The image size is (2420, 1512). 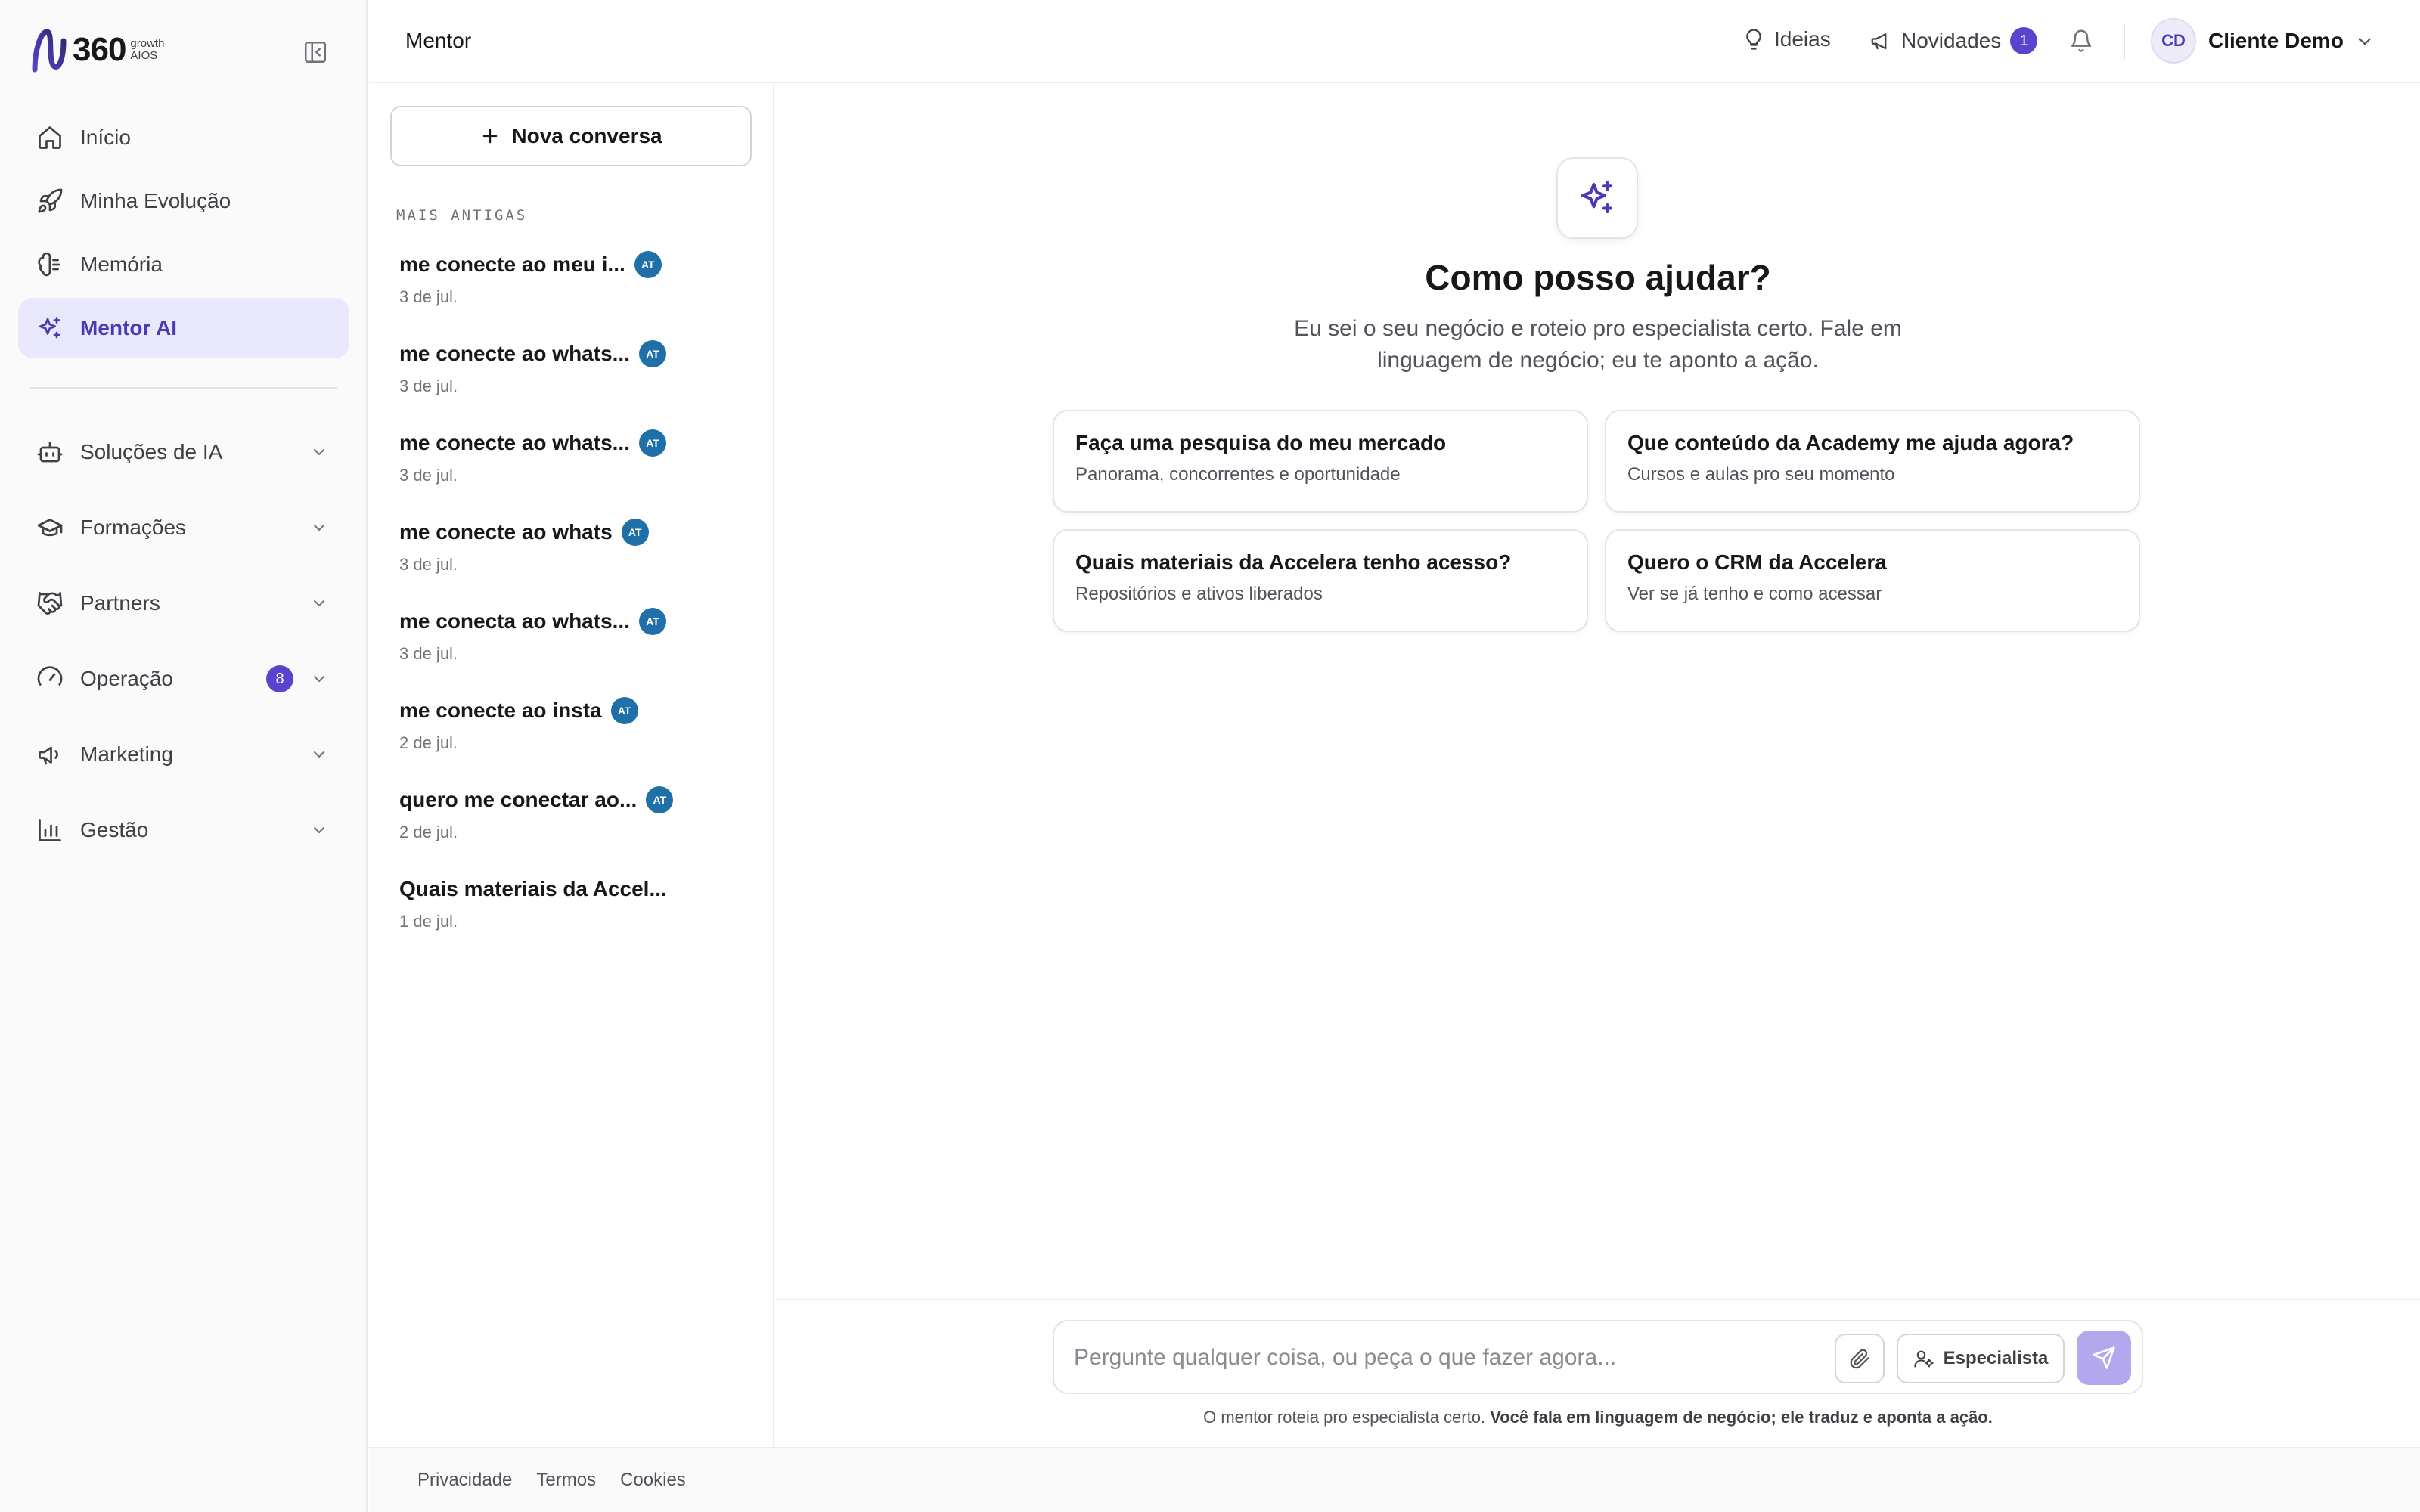 What do you see at coordinates (121, 264) in the screenshot?
I see `sidebar-item-label: Memória` at bounding box center [121, 264].